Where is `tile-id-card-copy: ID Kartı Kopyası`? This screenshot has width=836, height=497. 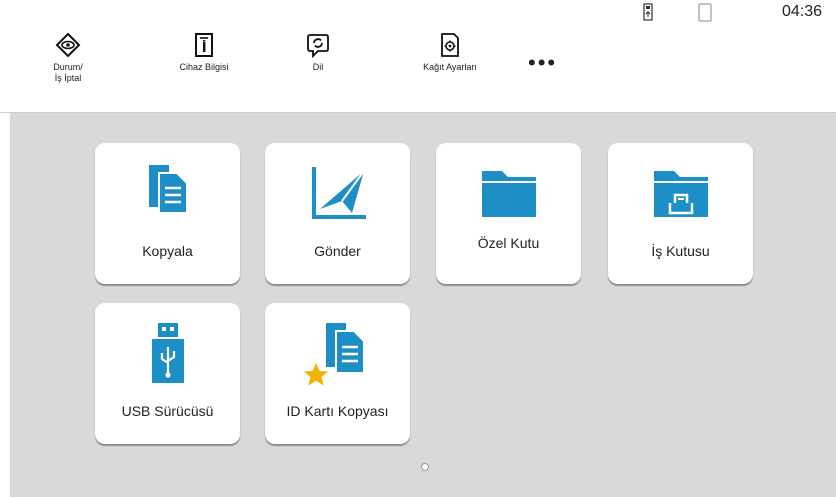
tile-id-card-copy: ID Kartı Kopyası is located at coordinates (337, 373).